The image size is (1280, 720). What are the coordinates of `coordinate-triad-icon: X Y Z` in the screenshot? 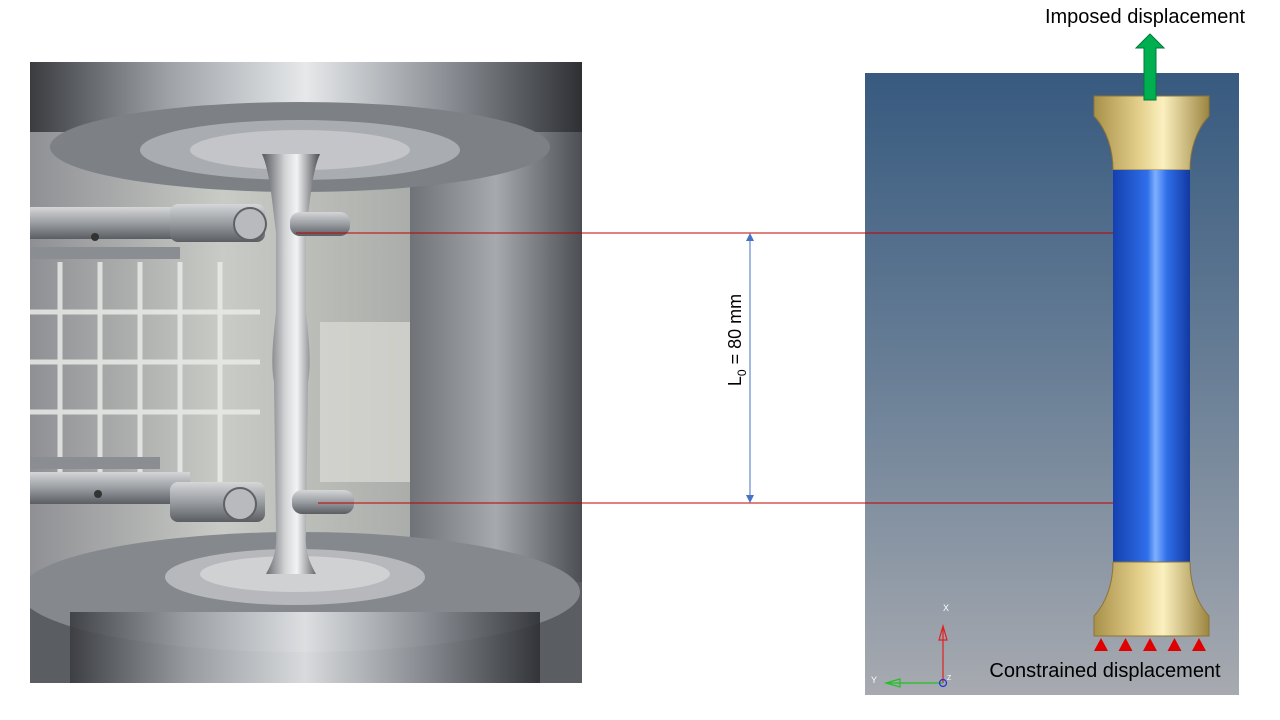 It's located at (911, 645).